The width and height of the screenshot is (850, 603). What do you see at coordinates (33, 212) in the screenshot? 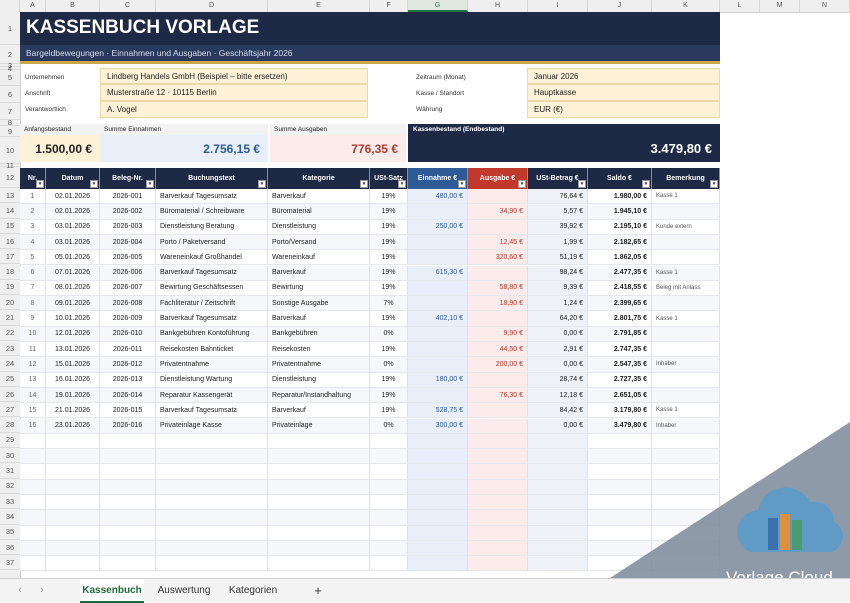
I see `table-cell: 2` at bounding box center [33, 212].